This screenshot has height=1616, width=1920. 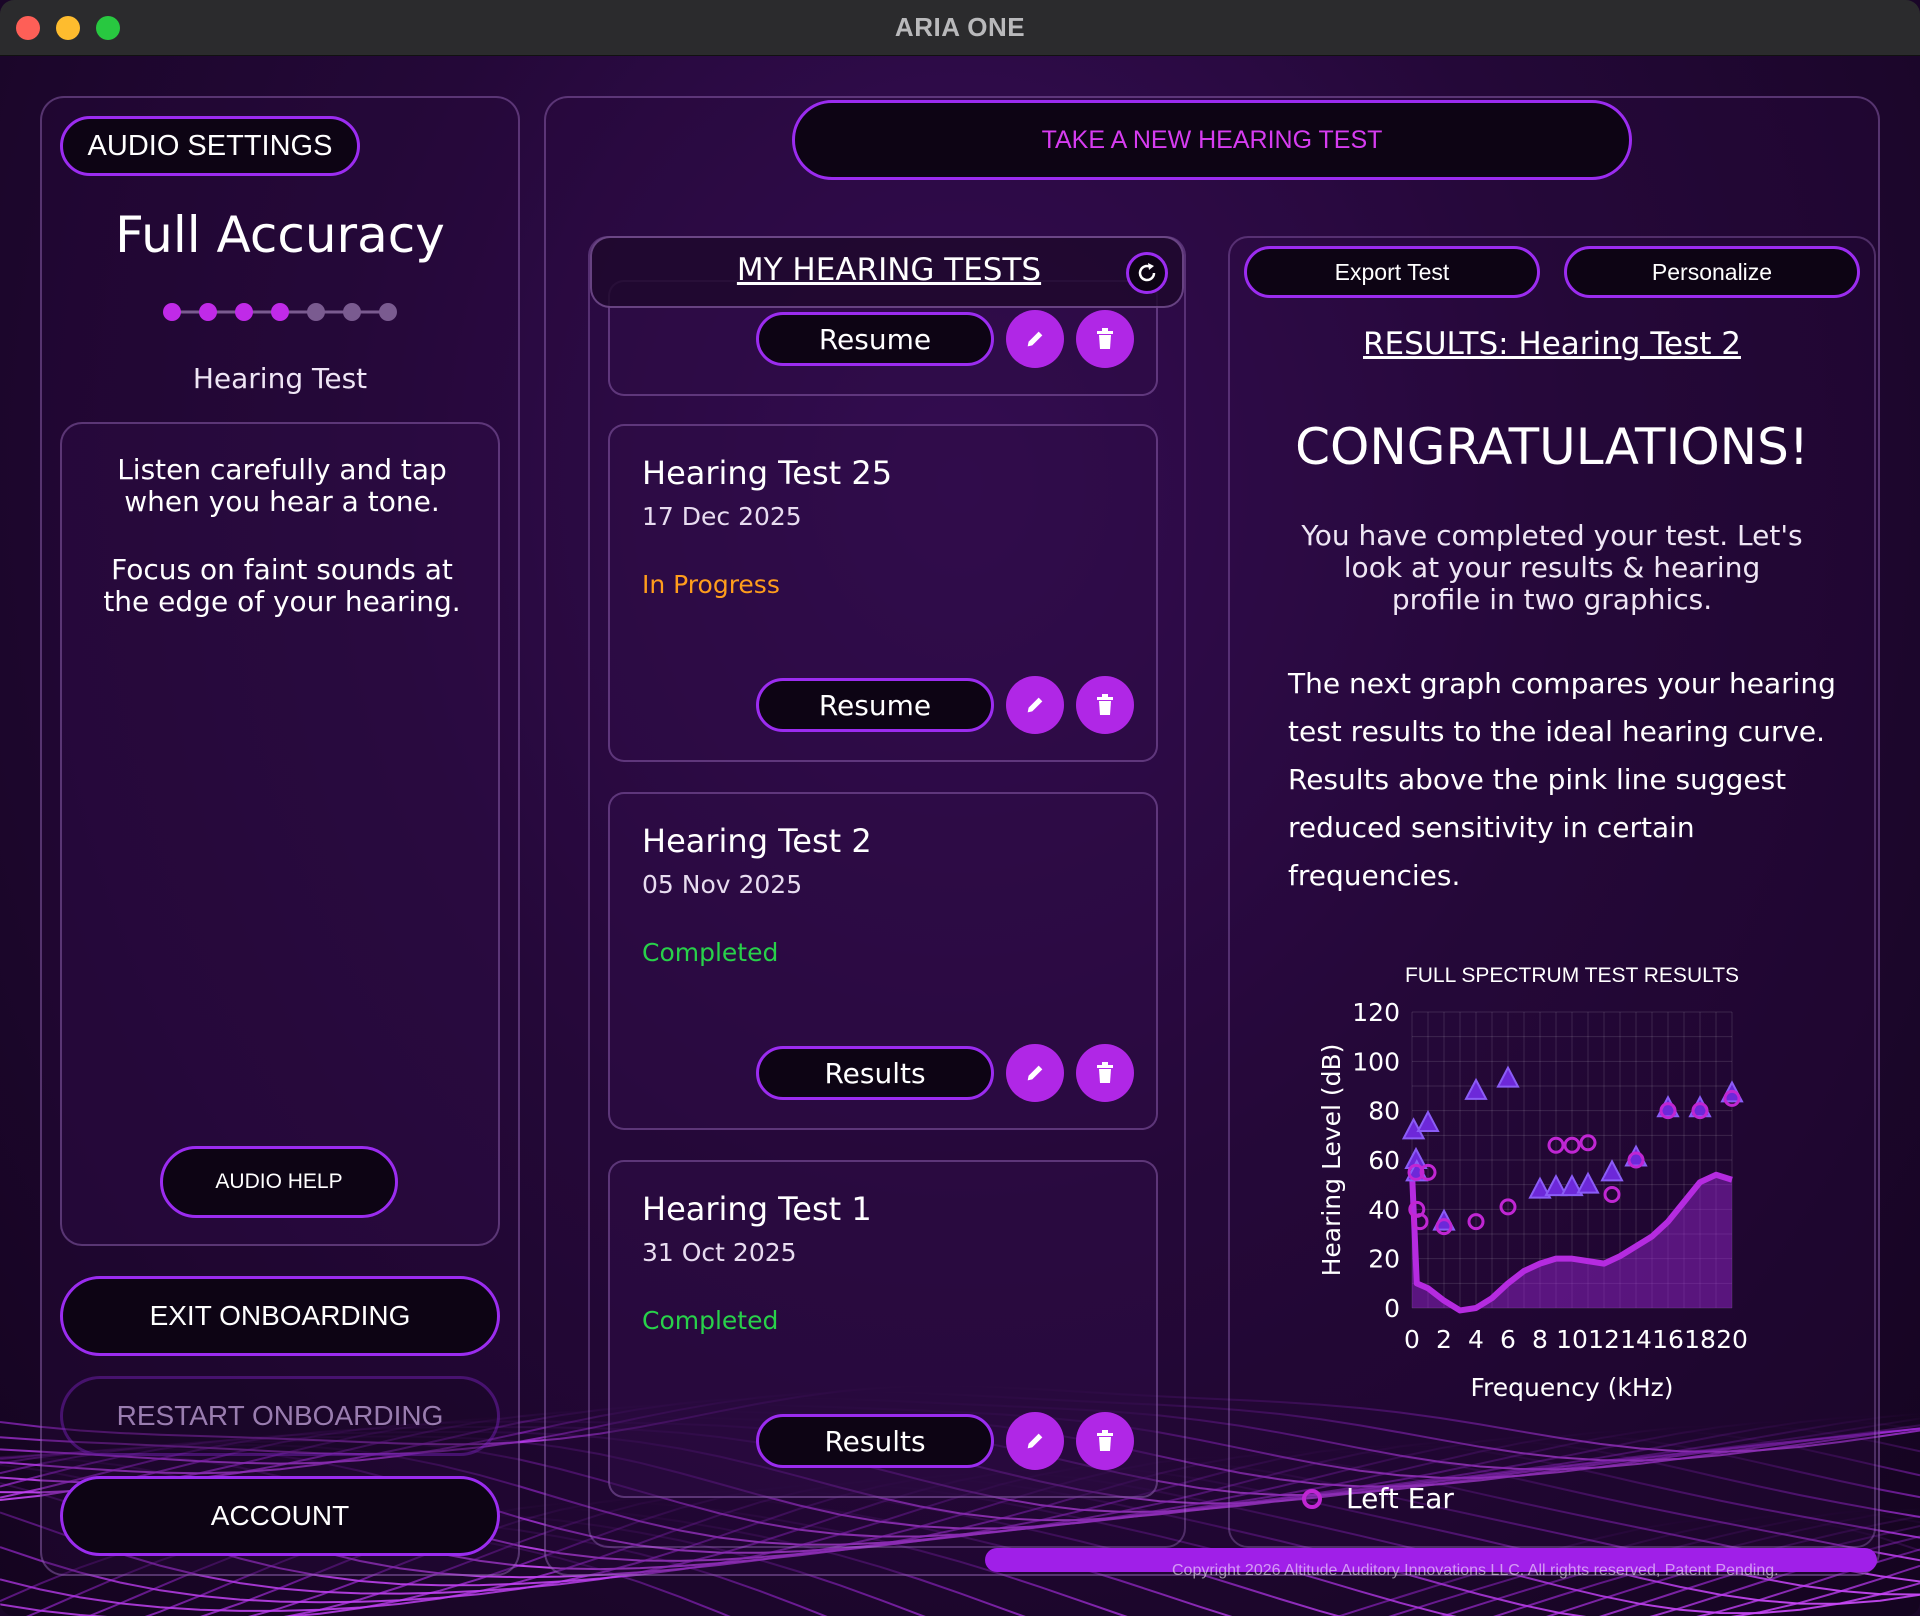 I want to click on zoom-window-button, so click(x=108, y=28).